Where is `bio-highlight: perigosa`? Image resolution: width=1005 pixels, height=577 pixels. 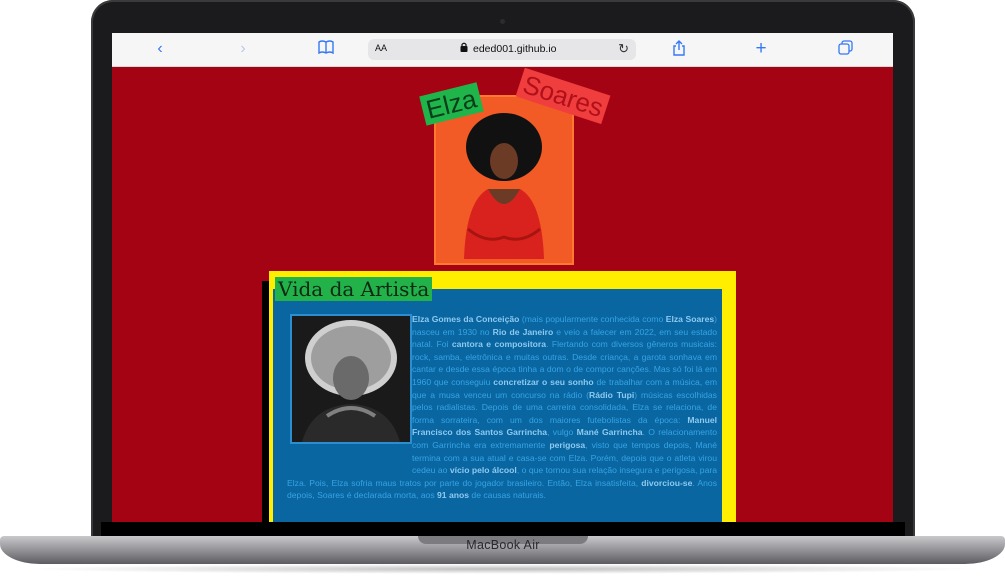 bio-highlight: perigosa is located at coordinates (567, 444).